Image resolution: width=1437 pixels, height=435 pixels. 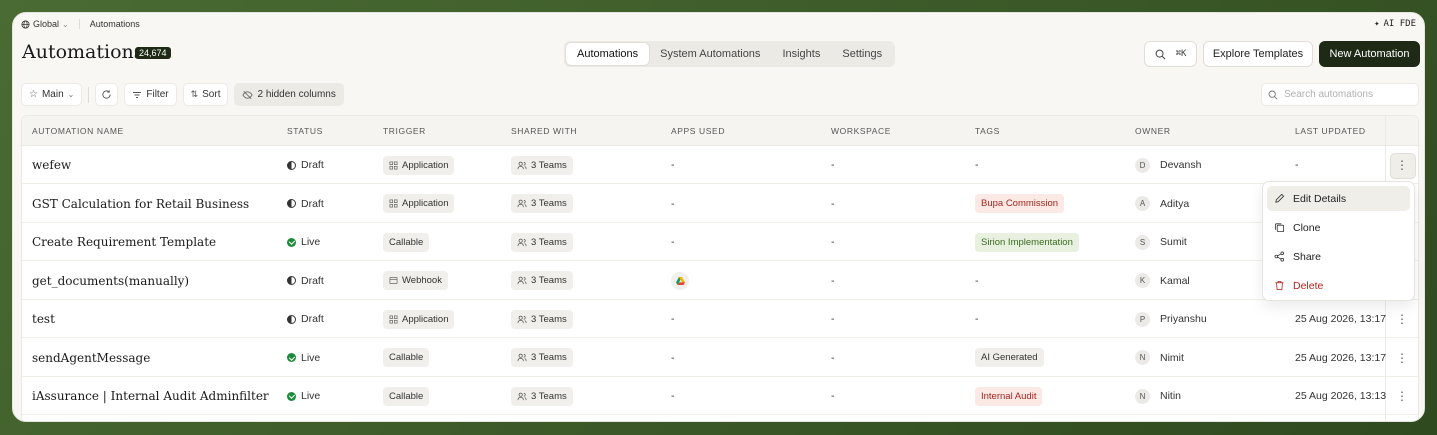 What do you see at coordinates (710, 54) in the screenshot?
I see `tab-system-automations: System Automations` at bounding box center [710, 54].